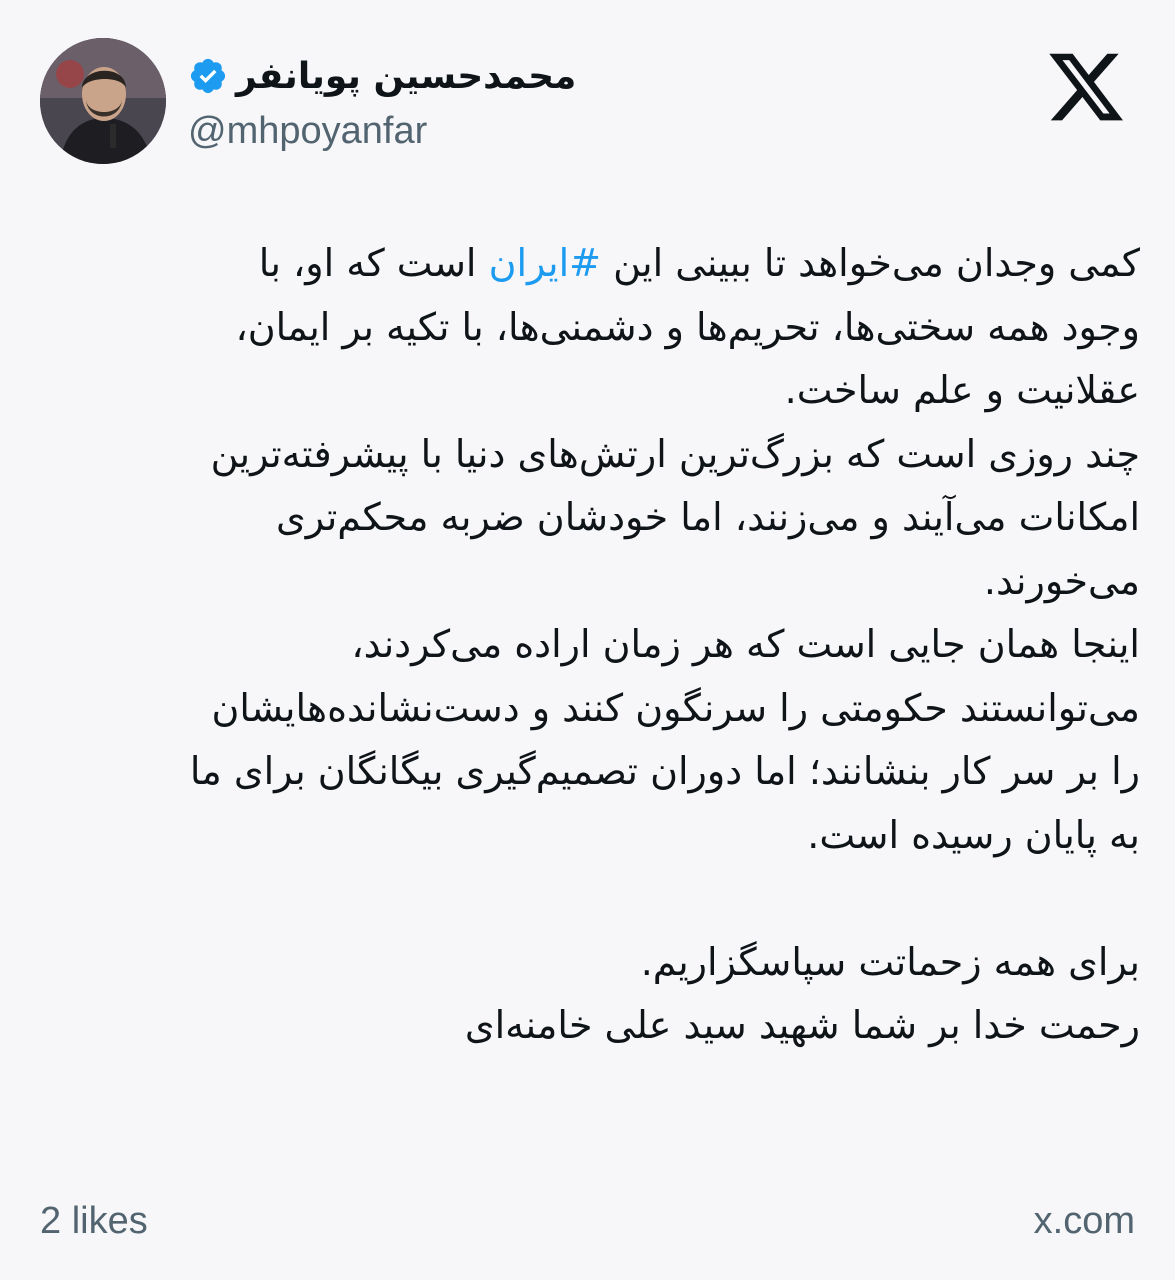 This screenshot has height=1280, width=1175. I want to click on source-domain: x.com, so click(1084, 1221).